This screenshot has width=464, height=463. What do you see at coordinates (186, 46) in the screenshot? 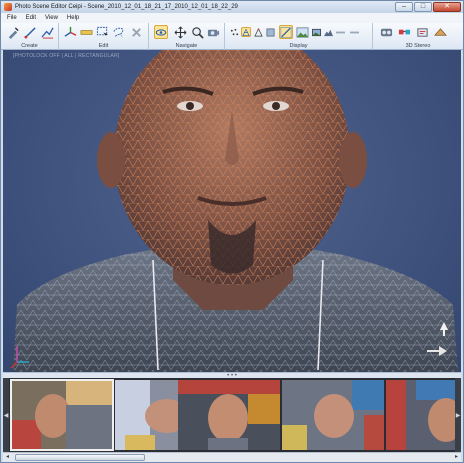
I see `group-label-navigate: Navigate` at bounding box center [186, 46].